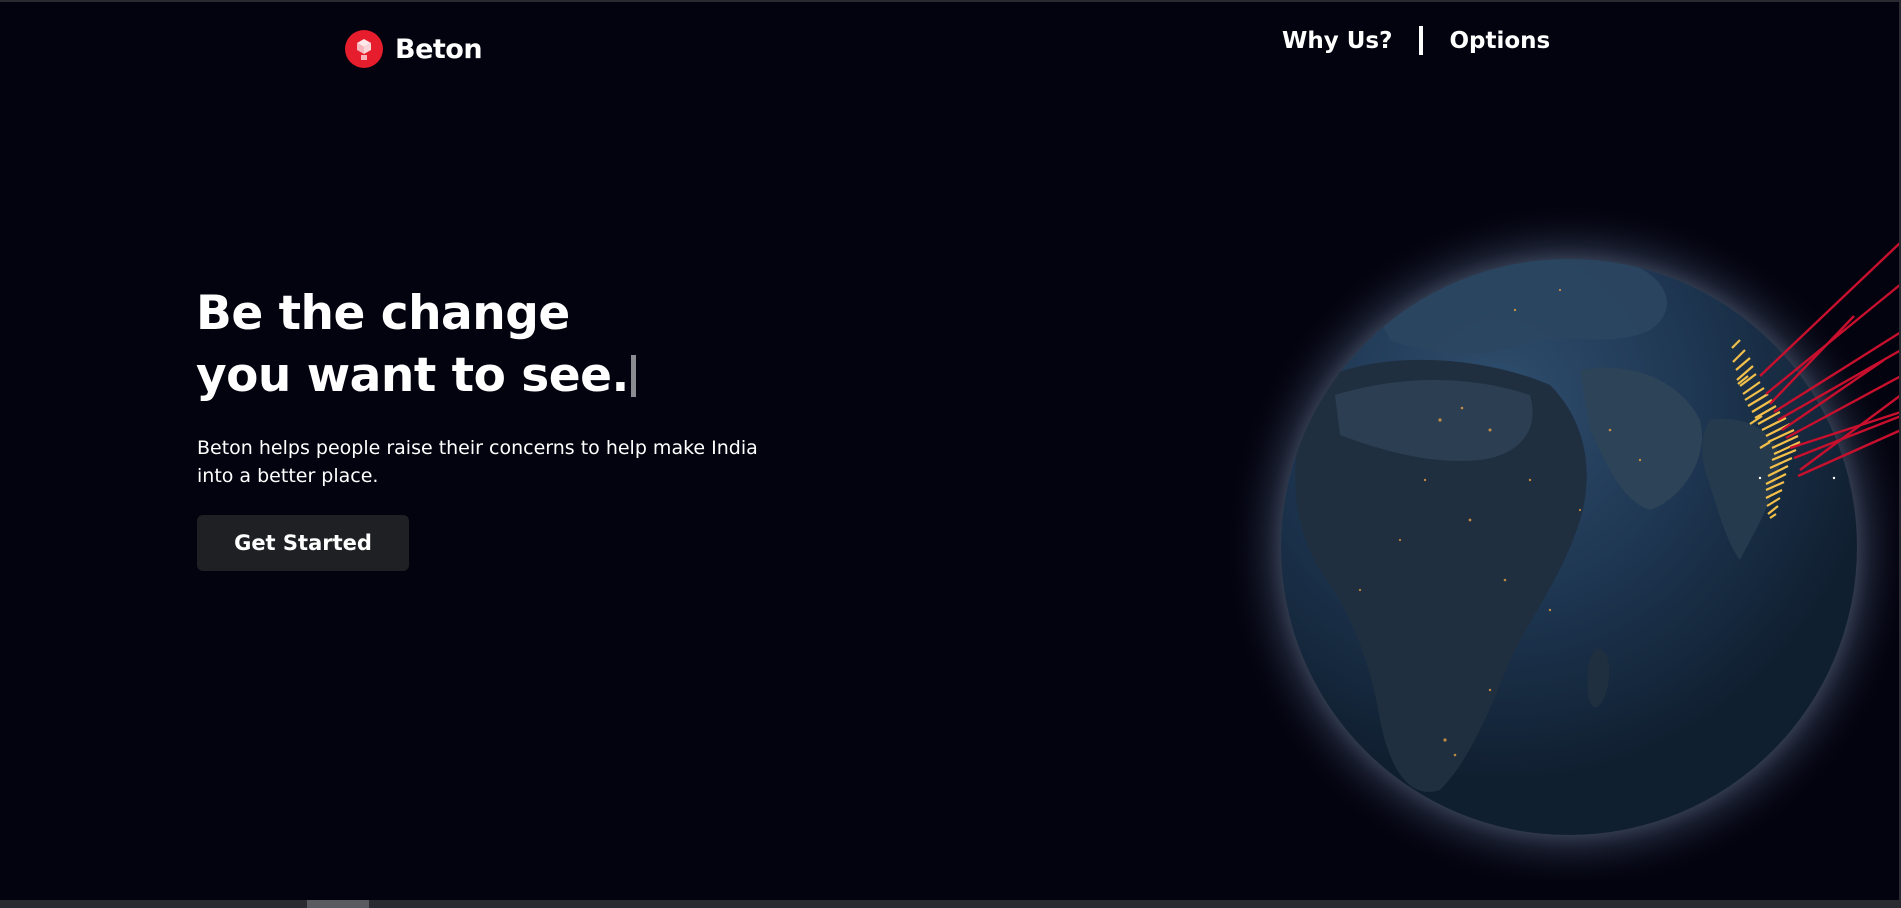 Image resolution: width=1901 pixels, height=908 pixels. What do you see at coordinates (412, 375) in the screenshot?
I see `hero-title-line-2-text: you want to see.` at bounding box center [412, 375].